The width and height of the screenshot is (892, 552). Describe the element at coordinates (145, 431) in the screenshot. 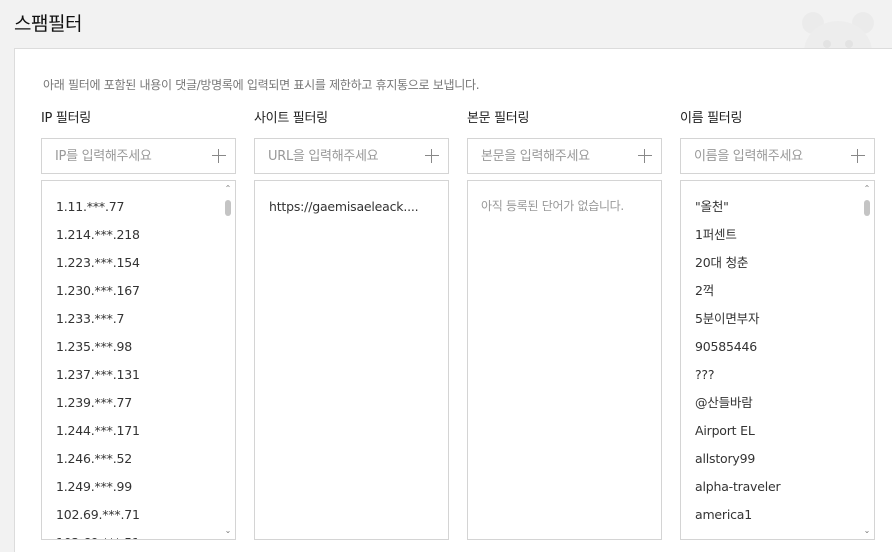

I see `list-item: 1.244.***.171` at that location.